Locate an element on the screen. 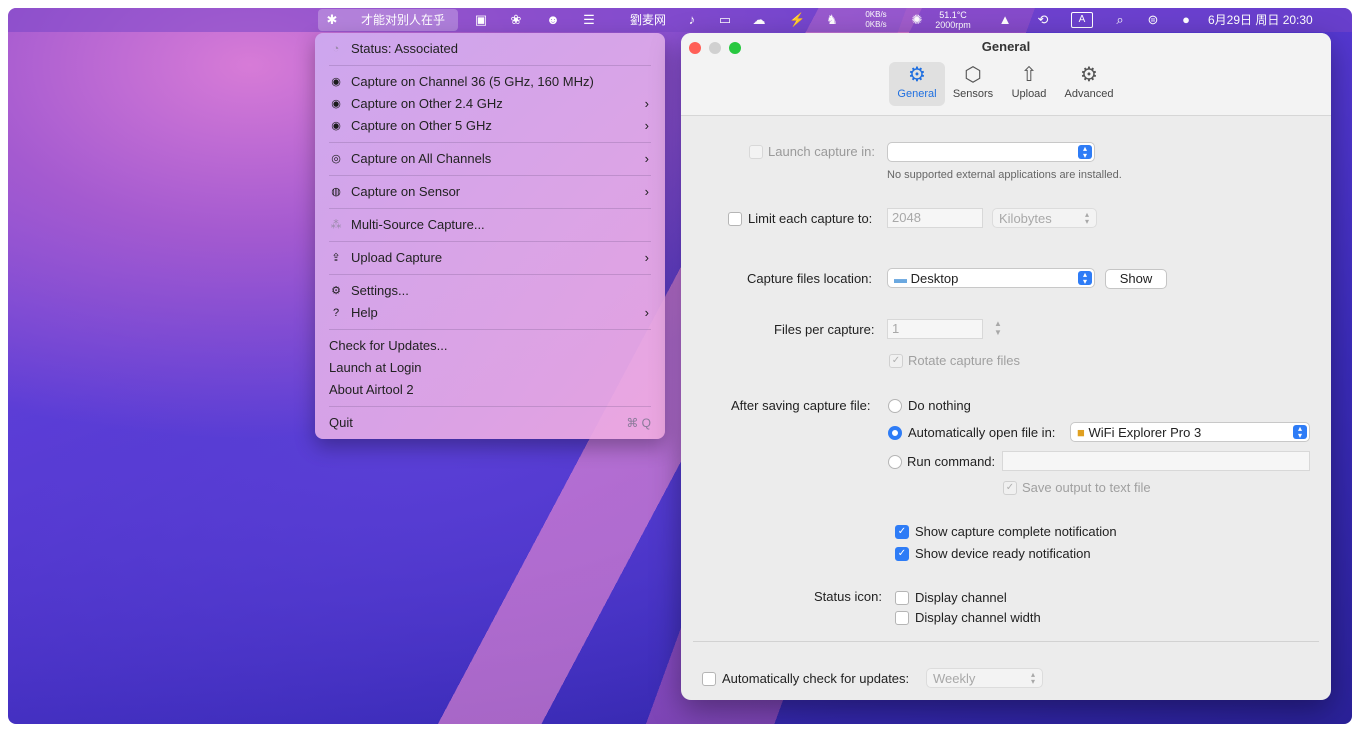 The image size is (1360, 732). fan-icon: ✺ is located at coordinates (917, 19).